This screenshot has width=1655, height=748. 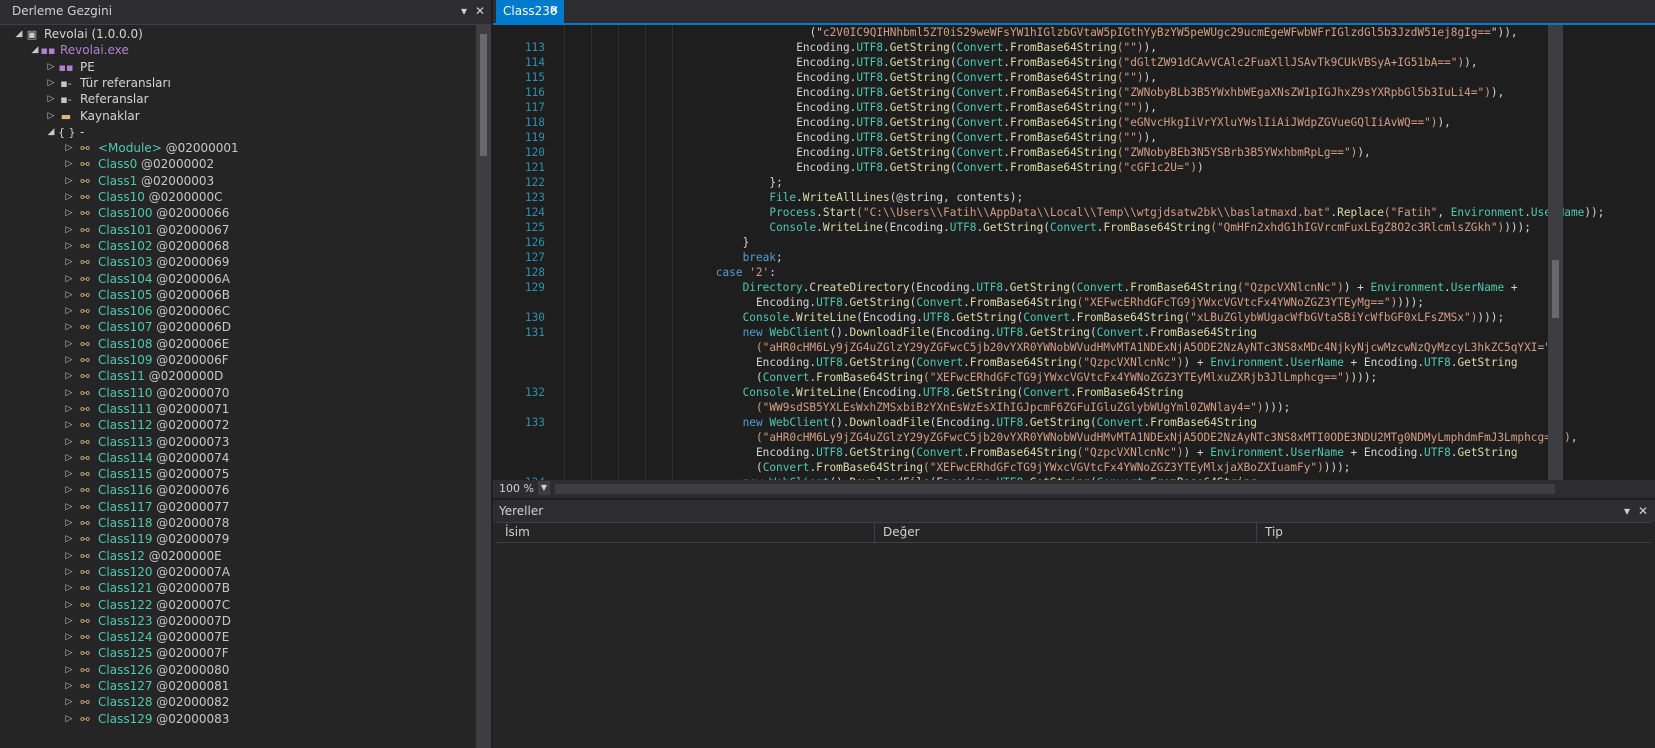 What do you see at coordinates (238, 393) in the screenshot?
I see `class-node: ▷ ⚯ Class110 @02000070` at bounding box center [238, 393].